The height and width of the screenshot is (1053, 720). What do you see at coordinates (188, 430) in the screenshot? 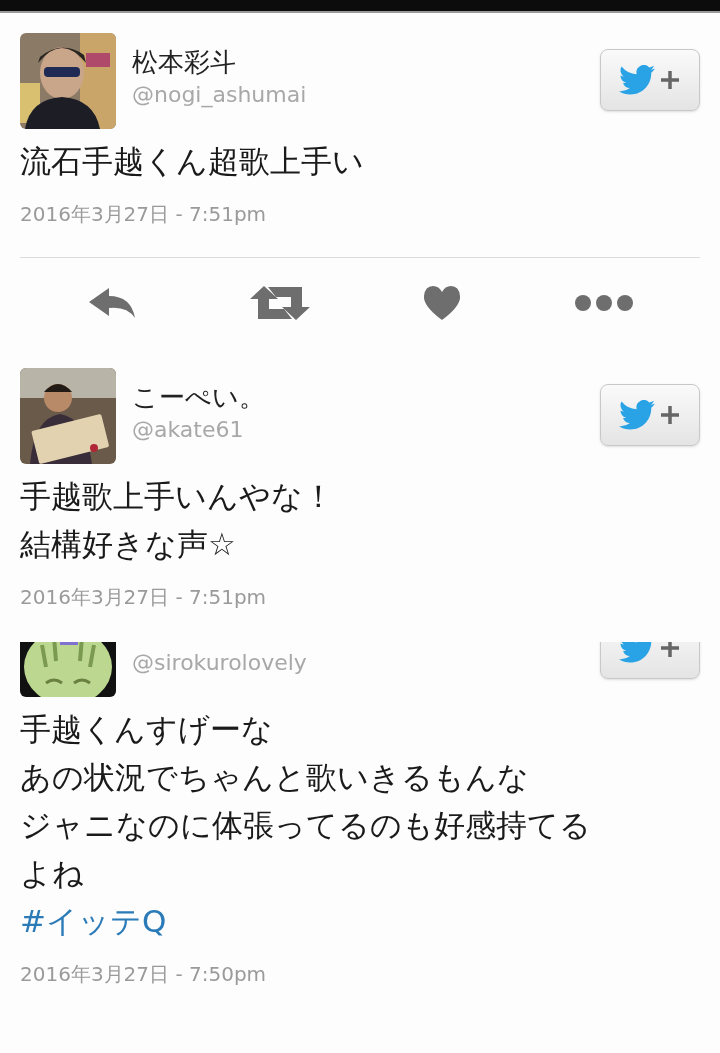
I see `user-handle: @akate61` at bounding box center [188, 430].